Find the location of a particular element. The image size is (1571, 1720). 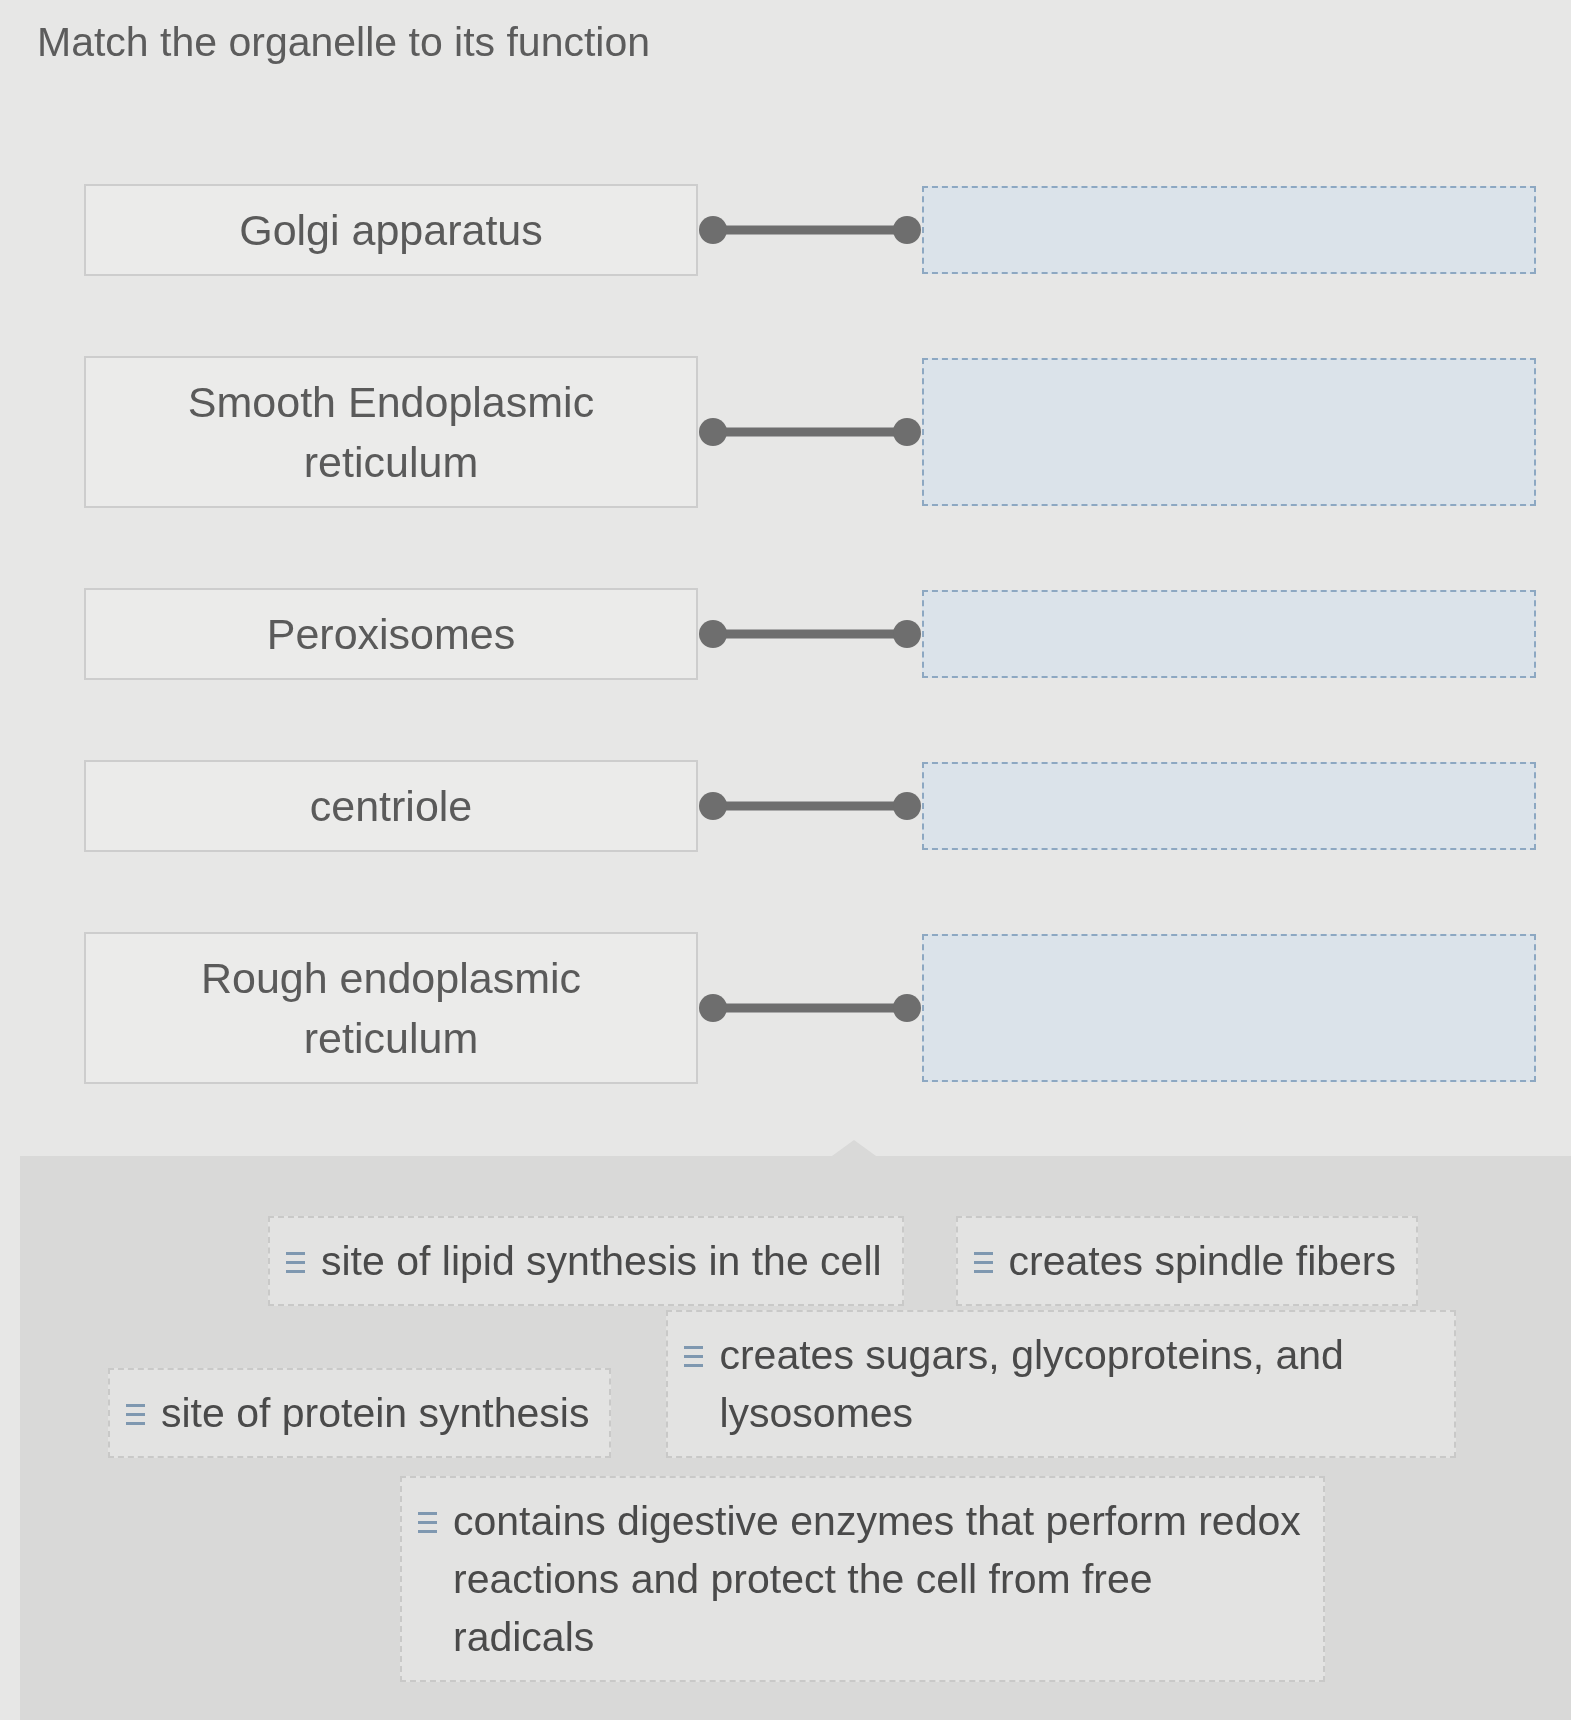

organelle-label: Golgi apparatus is located at coordinates (391, 230).